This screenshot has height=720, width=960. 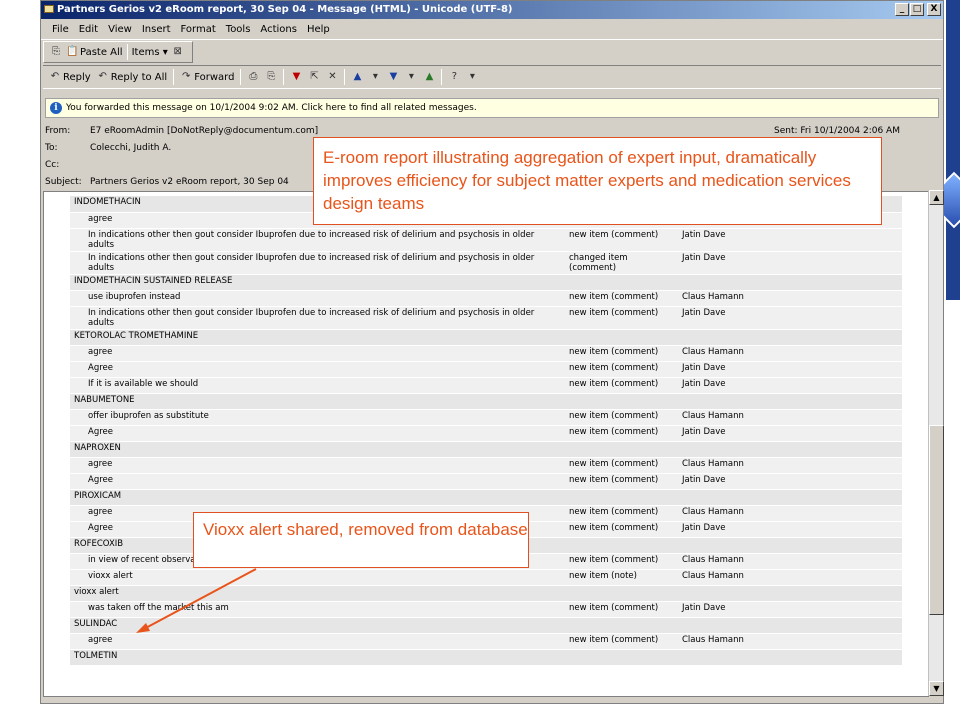 I want to click on comment-text: use ibuprofen instead, so click(x=318, y=298).